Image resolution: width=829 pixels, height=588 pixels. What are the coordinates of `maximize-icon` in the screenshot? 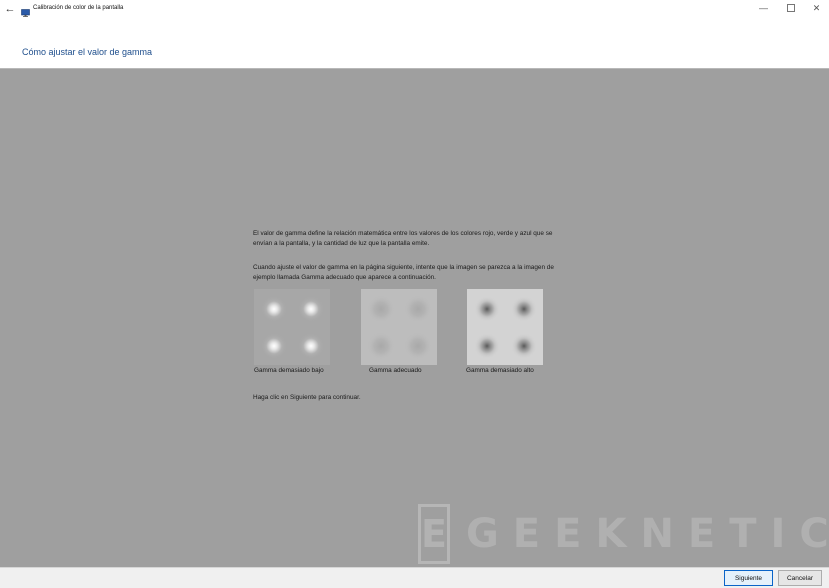 It's located at (790, 8).